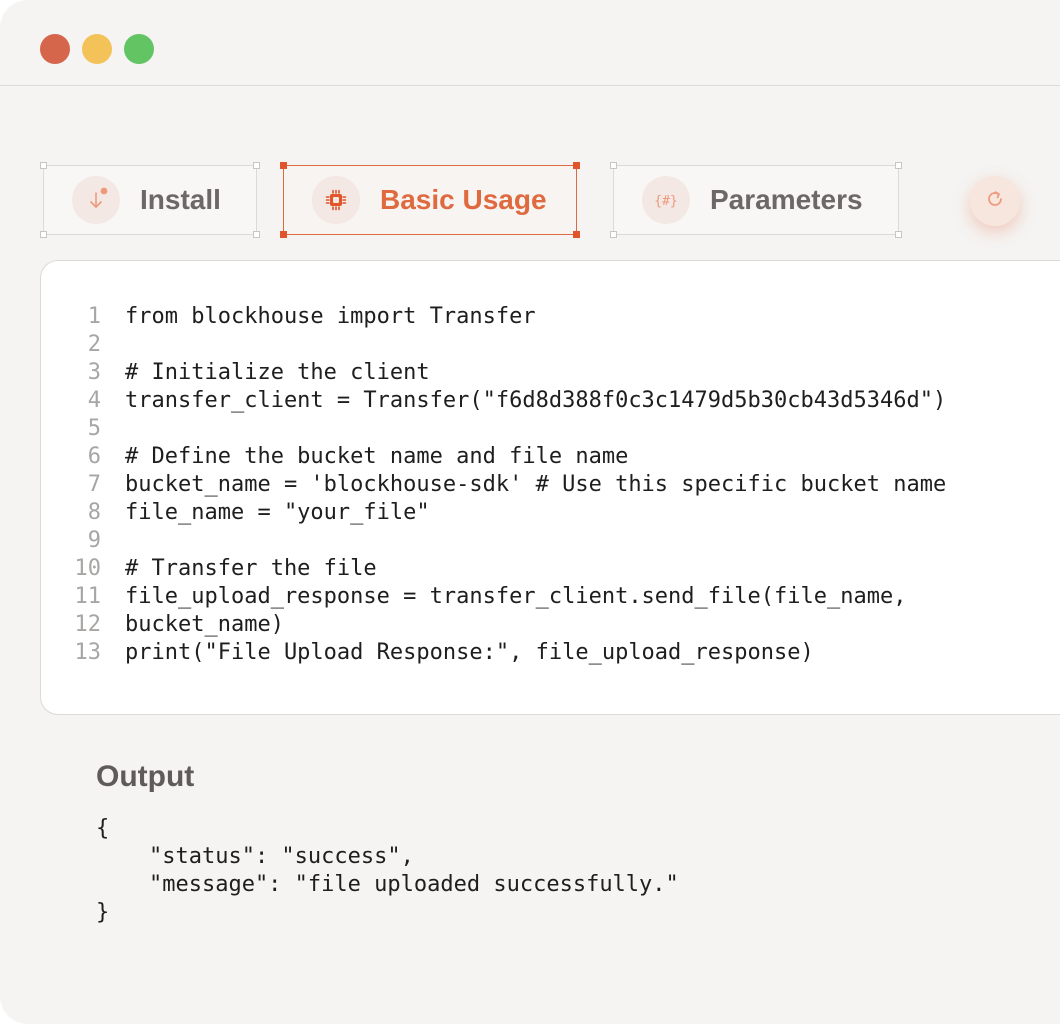 This screenshot has width=1060, height=1024. Describe the element at coordinates (88, 652) in the screenshot. I see `line-number: 13` at that location.